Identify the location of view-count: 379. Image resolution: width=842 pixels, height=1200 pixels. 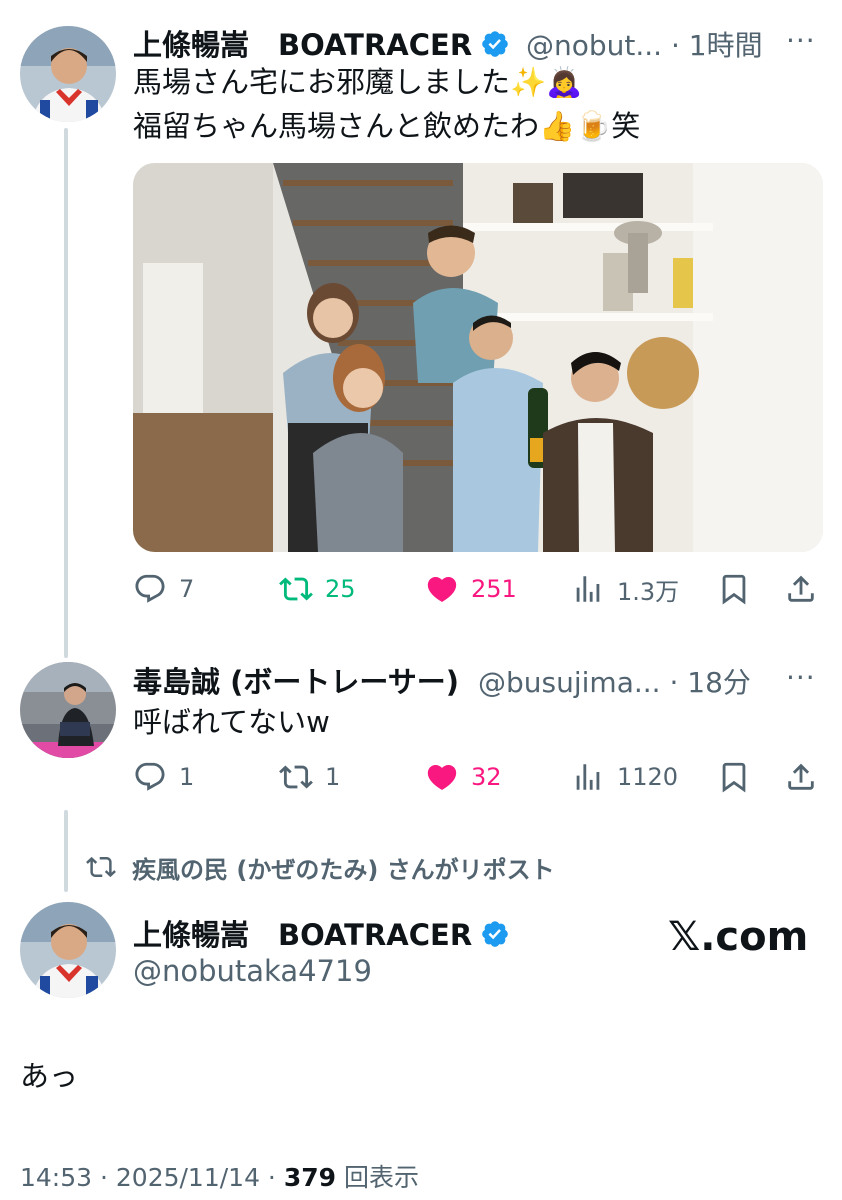
(310, 1177).